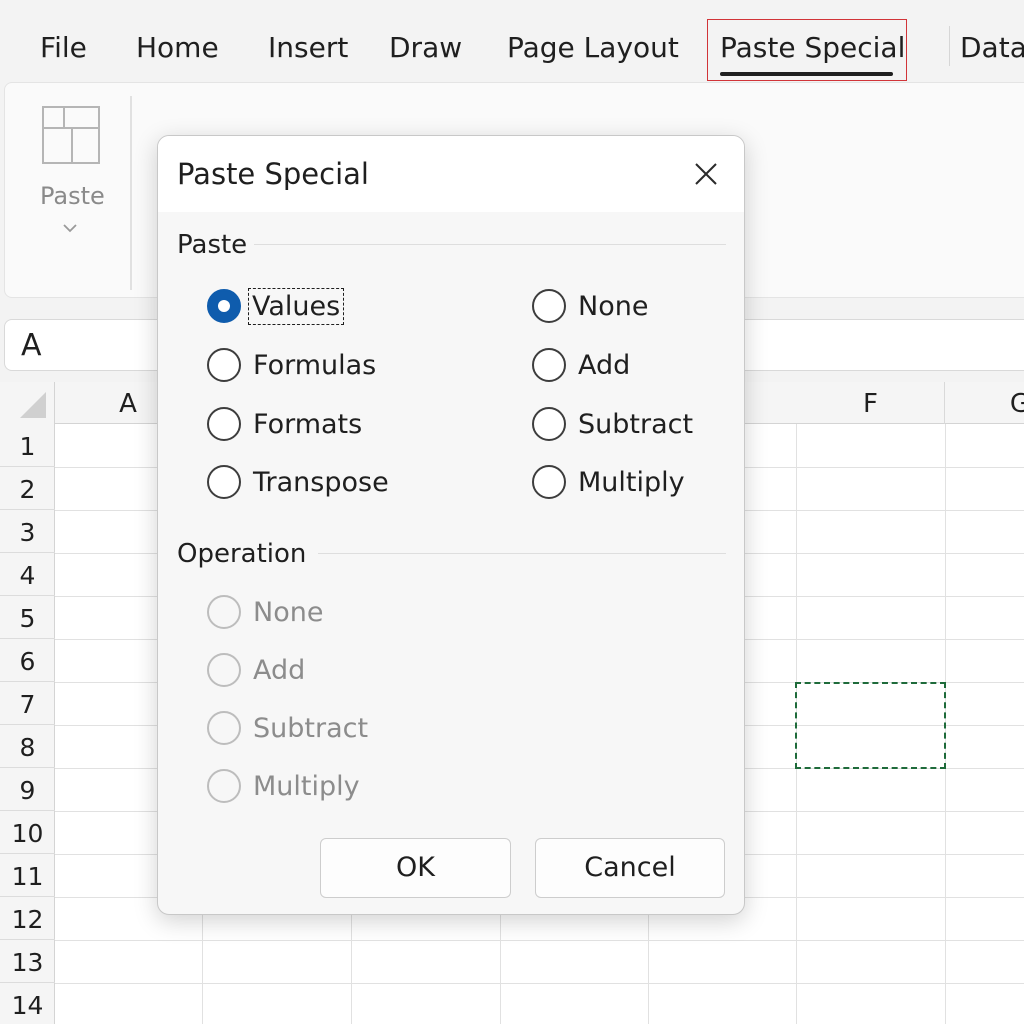 This screenshot has width=1024, height=1024. What do you see at coordinates (31, 345) in the screenshot?
I see `name-box-value: A` at bounding box center [31, 345].